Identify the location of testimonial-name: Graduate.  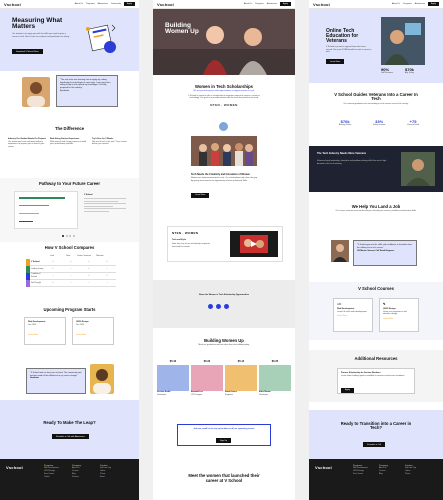
(34, 378).